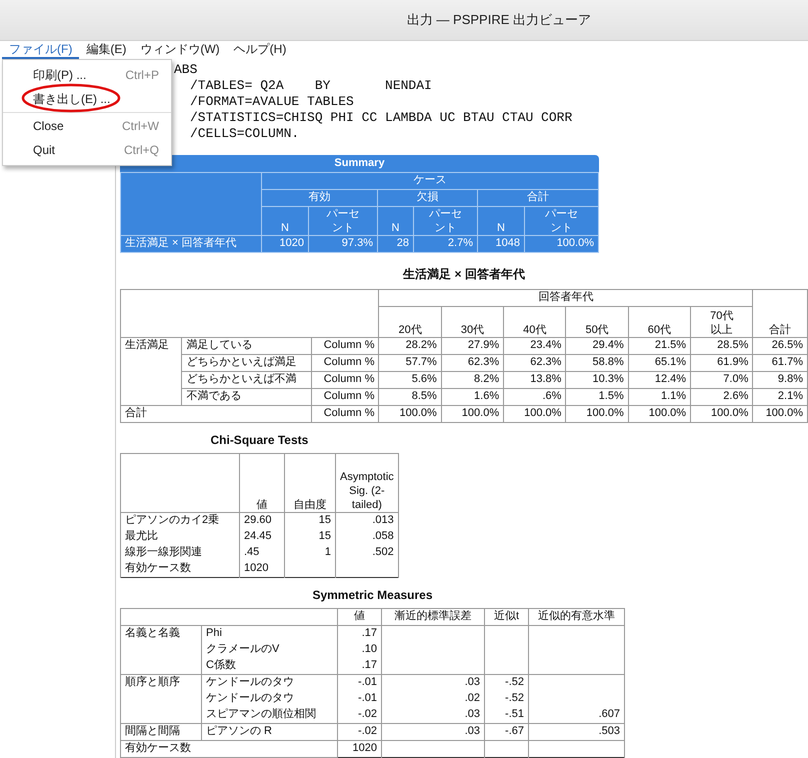 The height and width of the screenshot is (758, 808). Describe the element at coordinates (597, 397) in the screenshot. I see `table-cell: 1.5%` at that location.